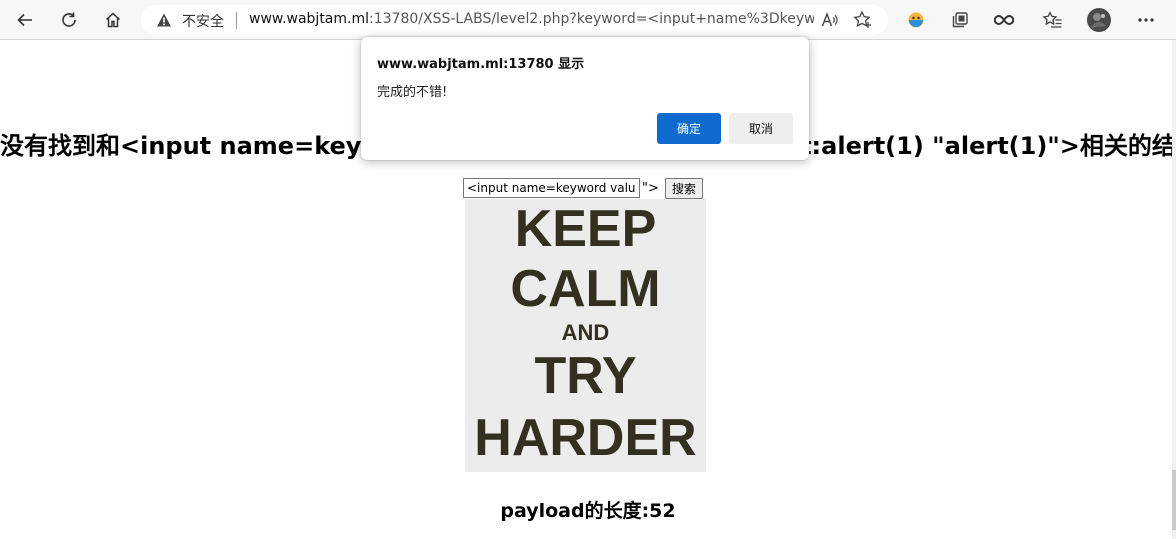  I want to click on dialog-origin: www.wabjtam.ml:13780 显示, so click(481, 64).